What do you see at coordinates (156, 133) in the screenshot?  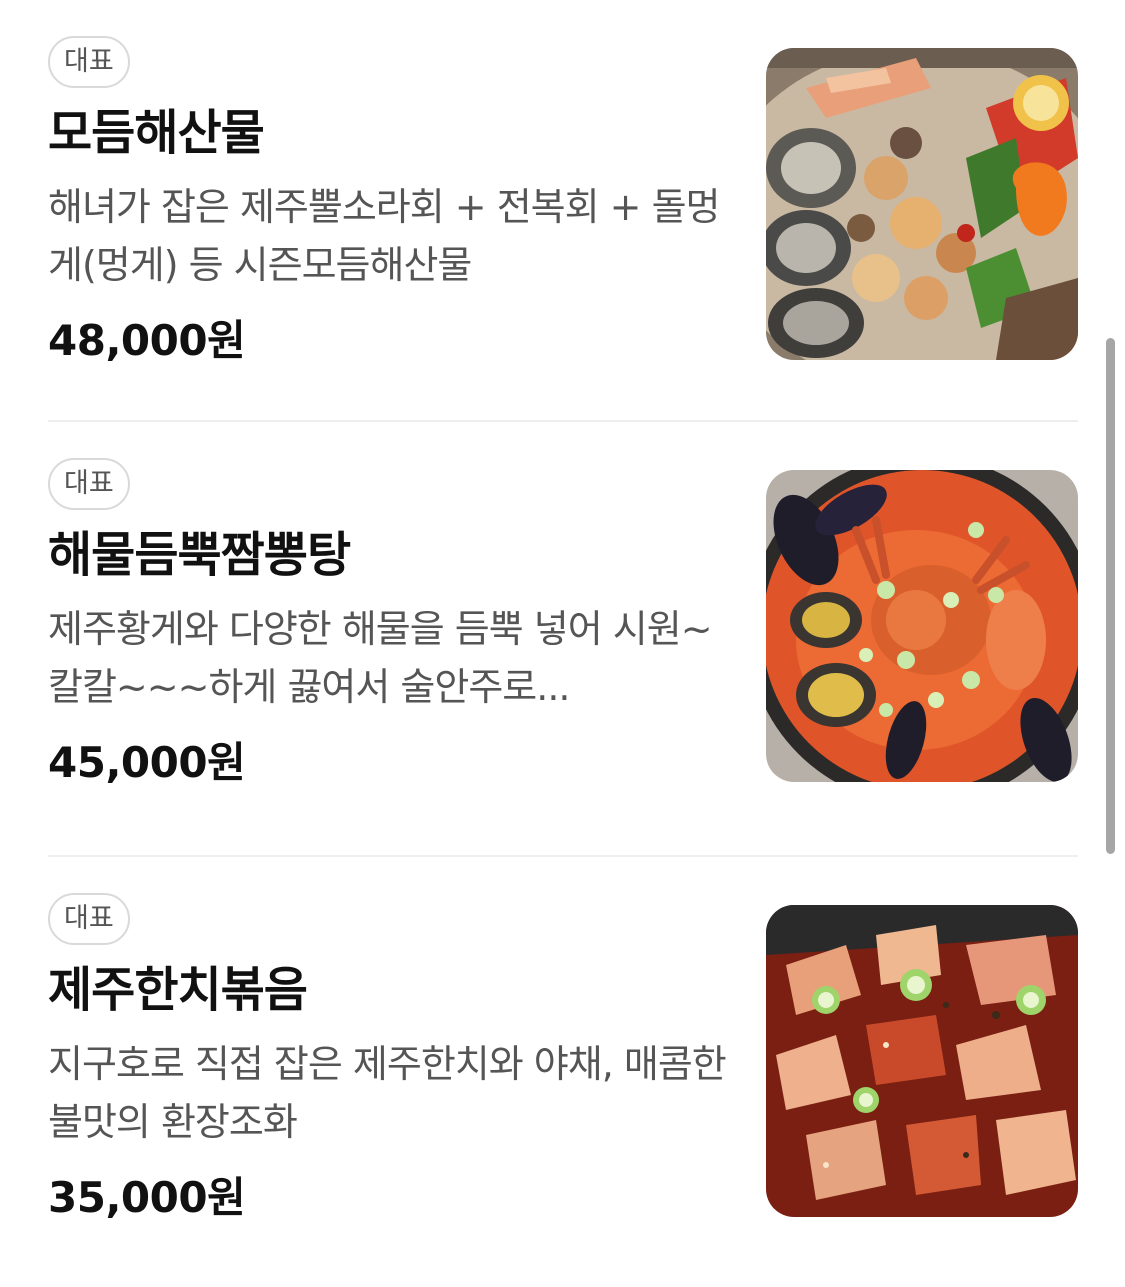 I see `menu-item-name: 모듬해산물` at bounding box center [156, 133].